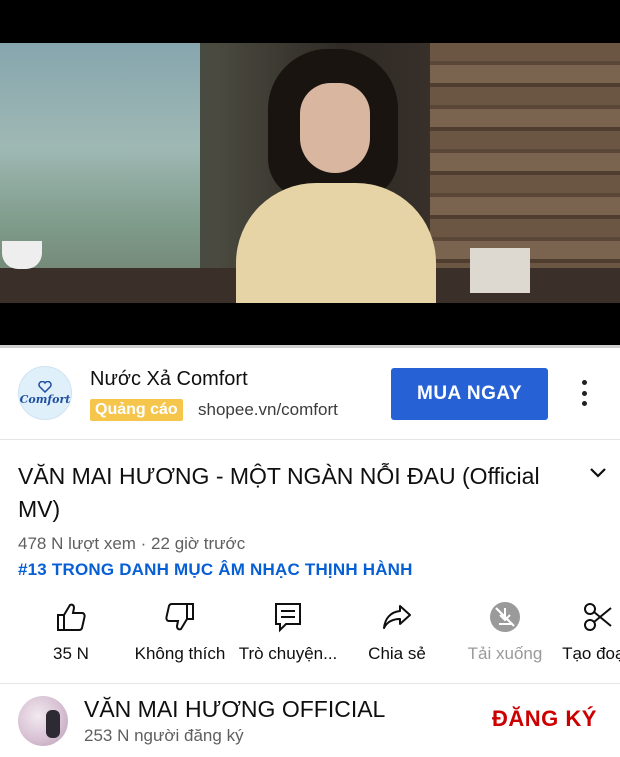  Describe the element at coordinates (71, 653) in the screenshot. I see `like-count: 35 N` at that location.